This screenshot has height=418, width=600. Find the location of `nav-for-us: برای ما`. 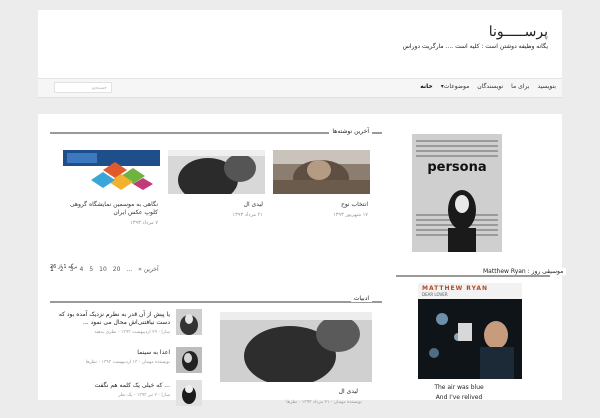

nav-for-us: برای ما is located at coordinates (520, 86).